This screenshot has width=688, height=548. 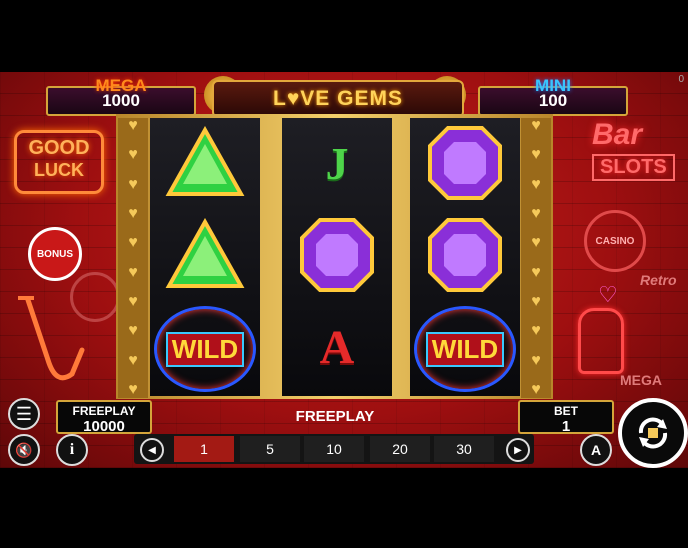 I want to click on freeplay-balance: FREEPLAY 10000, so click(x=104, y=417).